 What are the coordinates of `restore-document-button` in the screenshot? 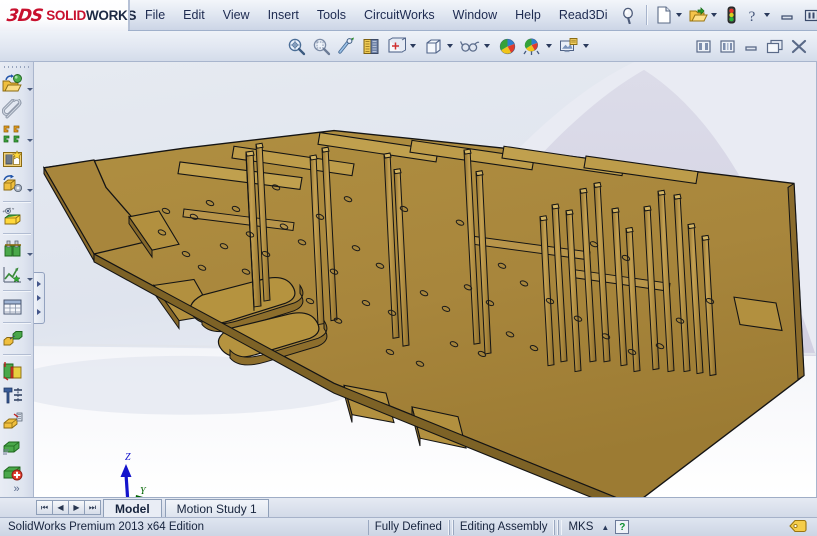 It's located at (775, 46).